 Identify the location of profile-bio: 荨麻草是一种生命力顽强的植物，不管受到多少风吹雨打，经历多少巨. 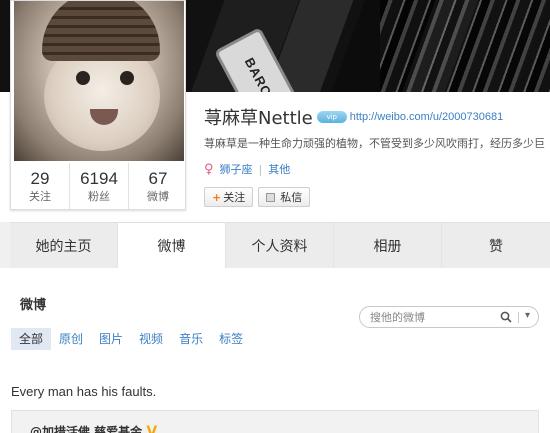
(374, 143).